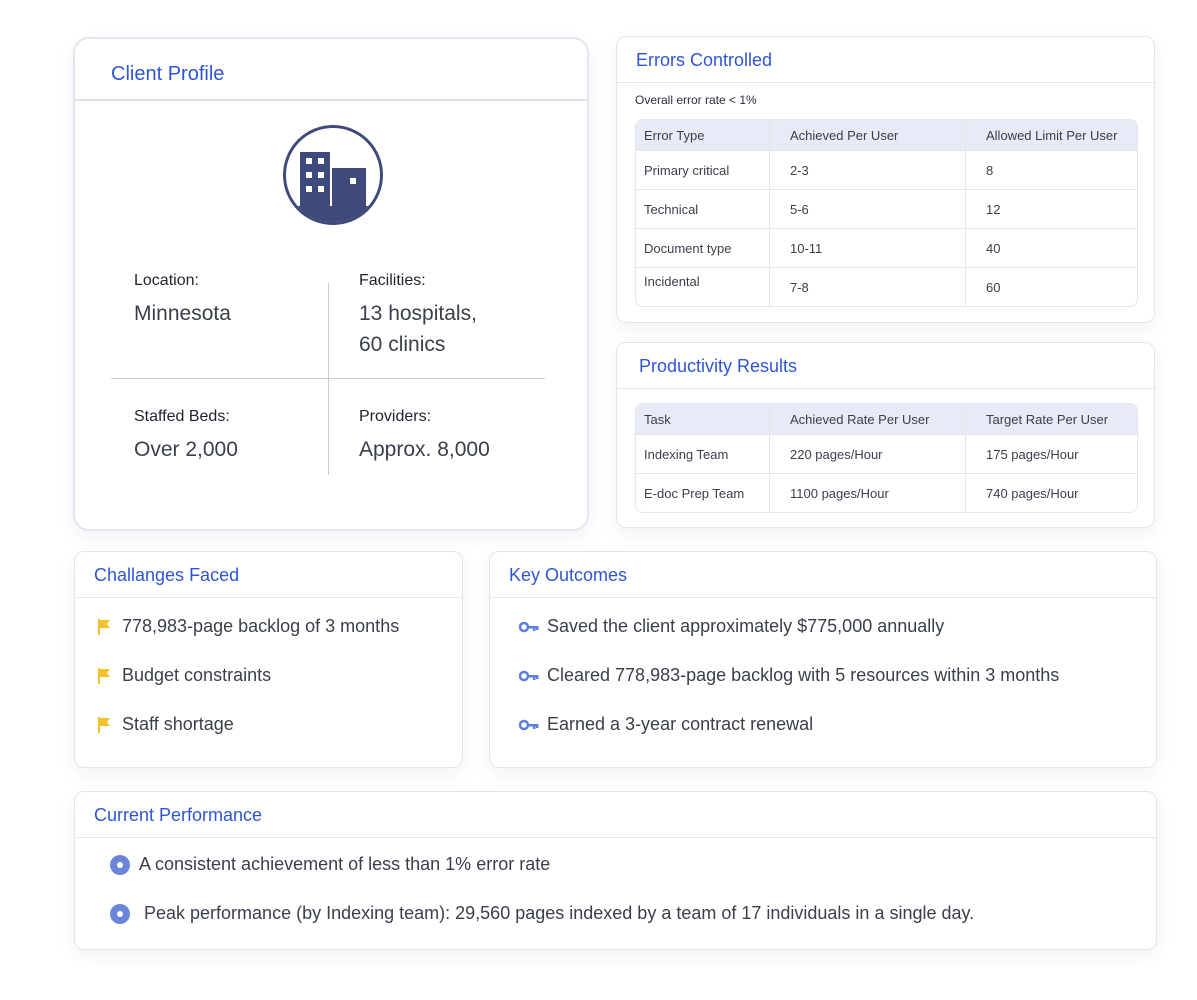  Describe the element at coordinates (1051, 247) in the screenshot. I see `table-cell: 40` at that location.